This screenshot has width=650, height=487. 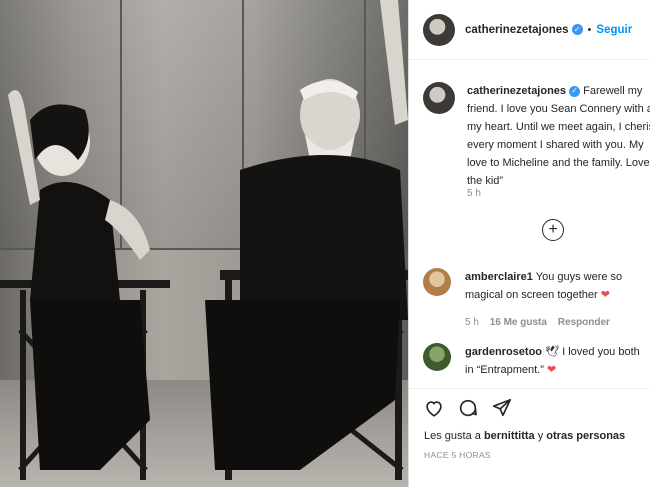 What do you see at coordinates (509, 436) in the screenshot?
I see `likes-user: bernittitta` at bounding box center [509, 436].